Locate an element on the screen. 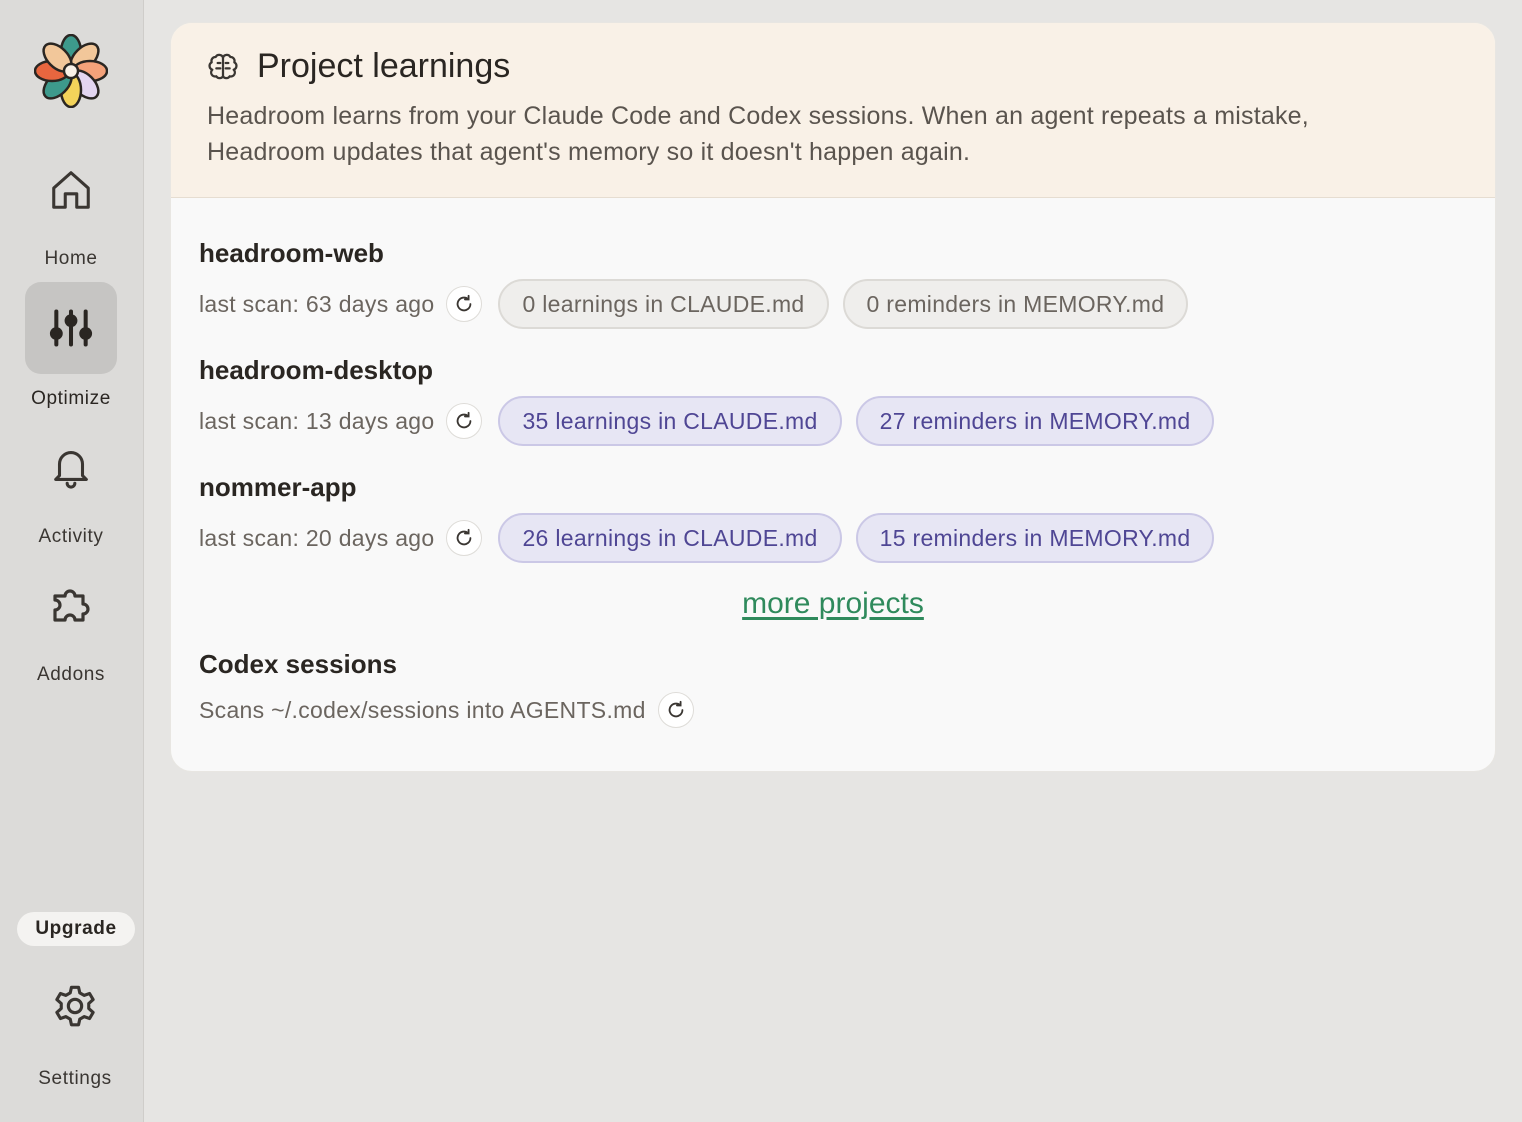 Image resolution: width=1522 pixels, height=1122 pixels. codex-subtitle: Scans ~/.codex/sessions into AGENTS.md is located at coordinates (422, 709).